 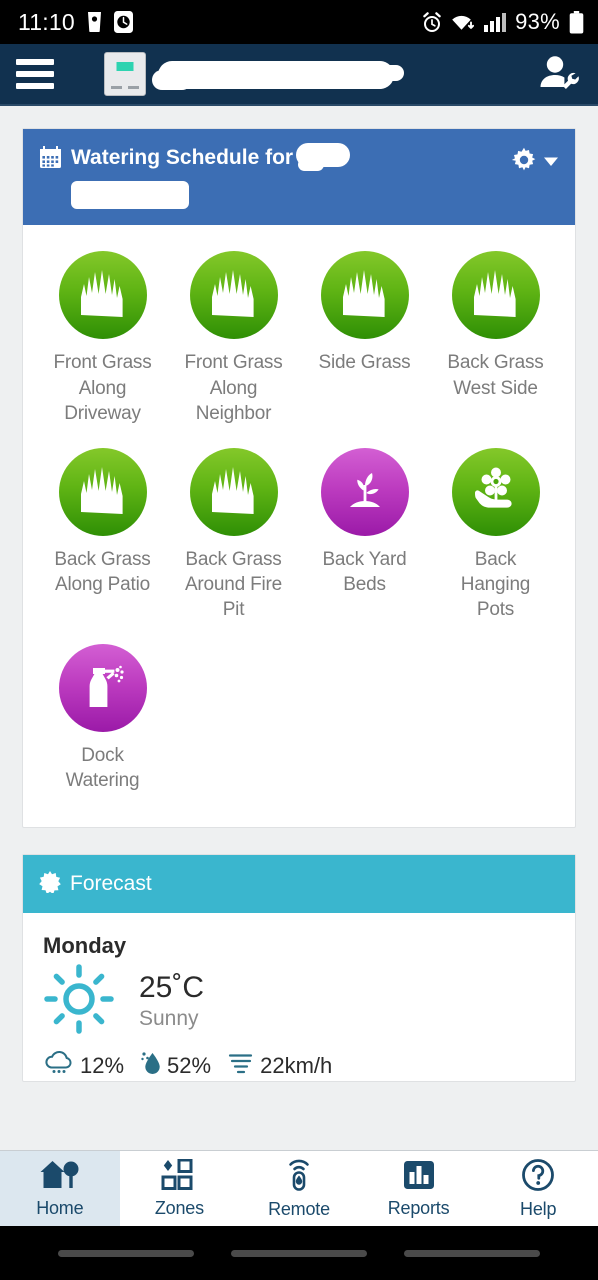 I want to click on nav-label-remote: Remote, so click(x=299, y=1208).